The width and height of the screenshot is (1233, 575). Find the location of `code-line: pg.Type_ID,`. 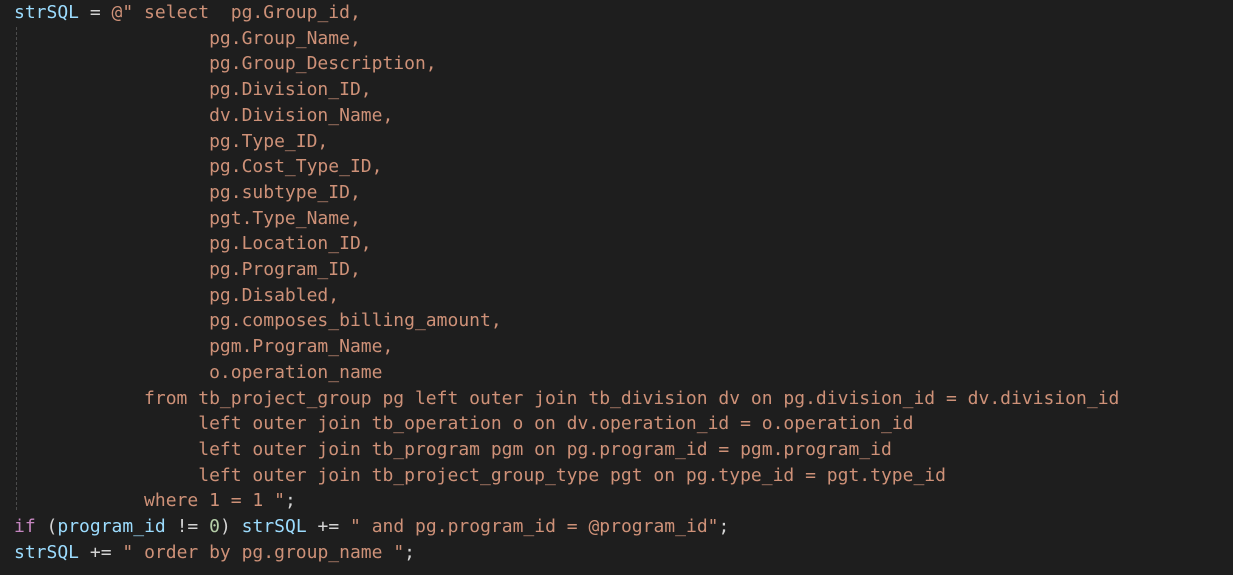

code-line: pg.Type_ID, is located at coordinates (171, 142).